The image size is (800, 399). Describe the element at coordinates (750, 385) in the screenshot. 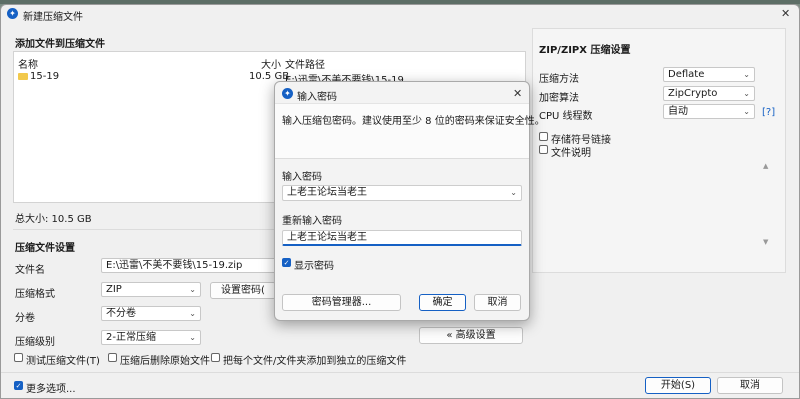

I see `cancel-button: 取消` at that location.